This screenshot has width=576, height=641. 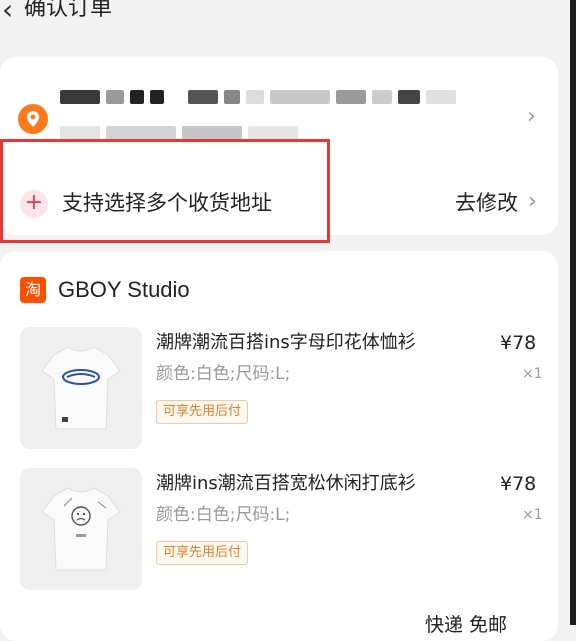 What do you see at coordinates (286, 343) in the screenshot?
I see `product-title: 潮牌潮流百搭ins字母印花体恤衫` at bounding box center [286, 343].